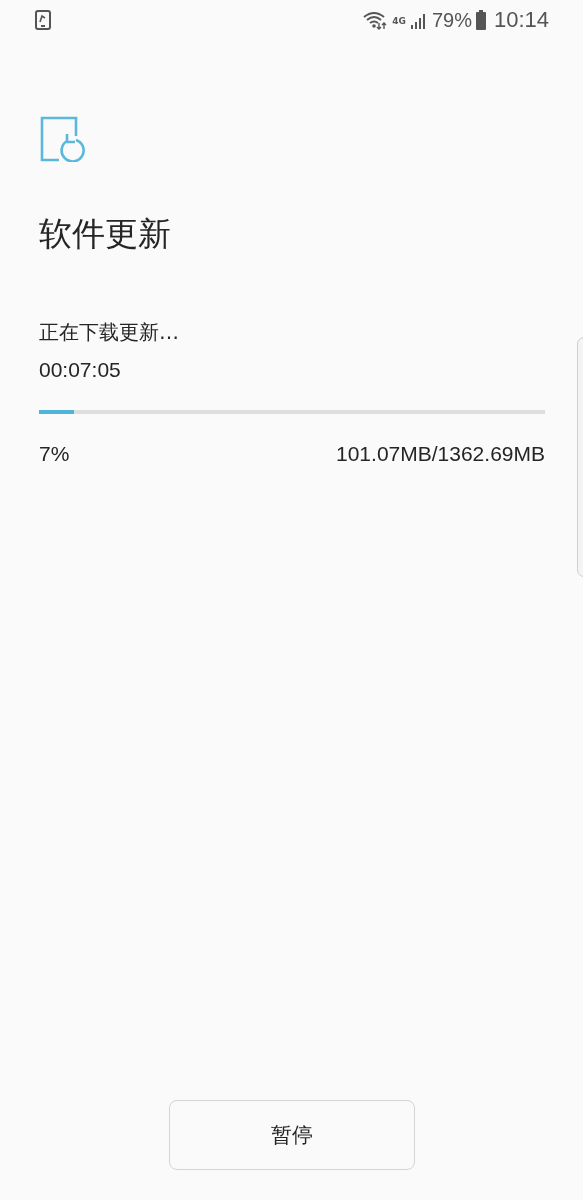  What do you see at coordinates (43, 20) in the screenshot?
I see `phone-update-icon` at bounding box center [43, 20].